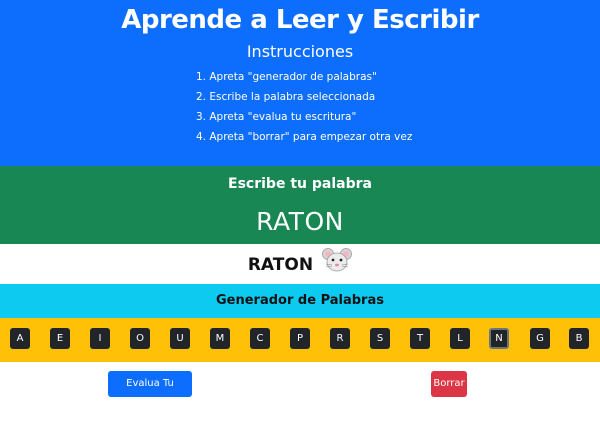 This screenshot has height=423, width=600. I want to click on letter-button-b: B, so click(579, 338).